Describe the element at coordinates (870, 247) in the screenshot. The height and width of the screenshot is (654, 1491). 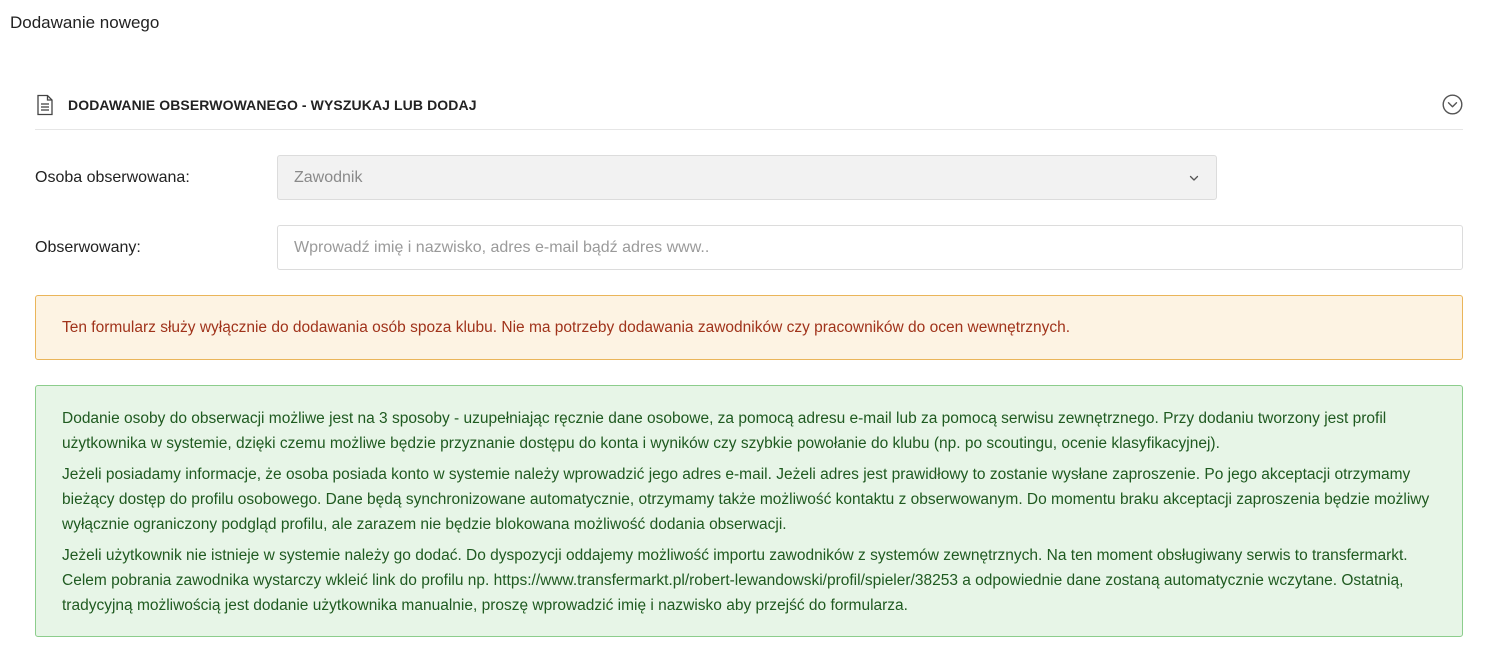
I see `observed-input` at that location.